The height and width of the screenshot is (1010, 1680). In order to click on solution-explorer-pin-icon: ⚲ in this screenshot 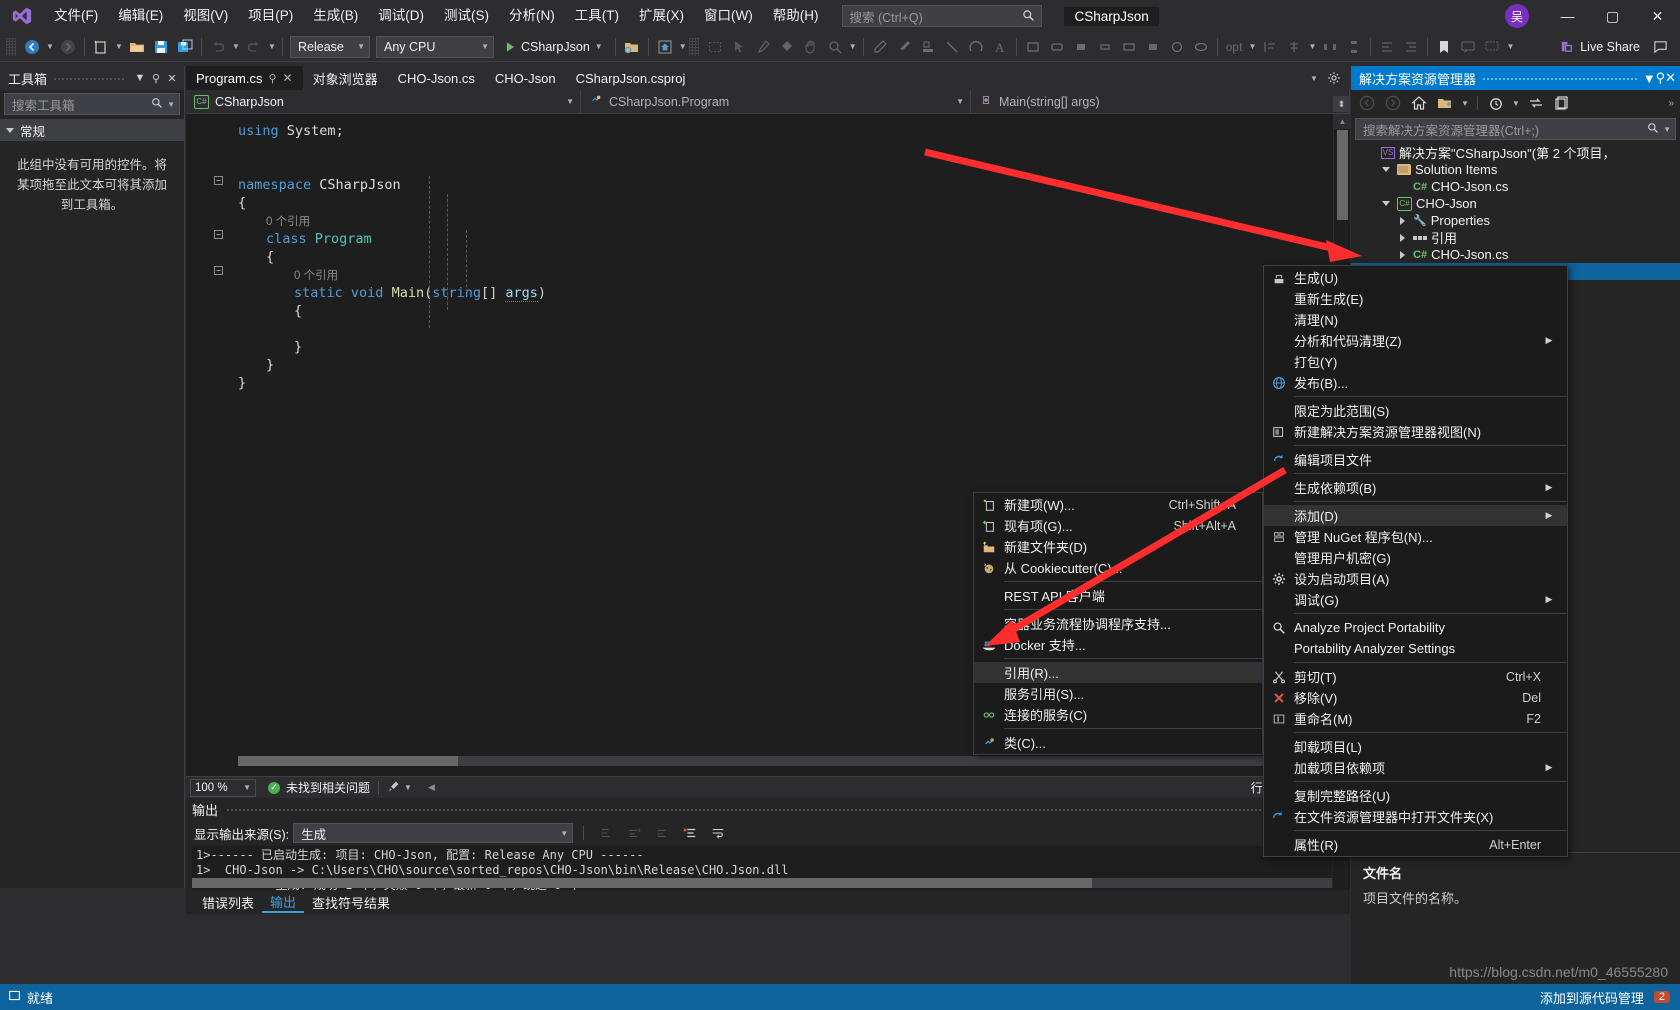, I will do `click(1661, 78)`.